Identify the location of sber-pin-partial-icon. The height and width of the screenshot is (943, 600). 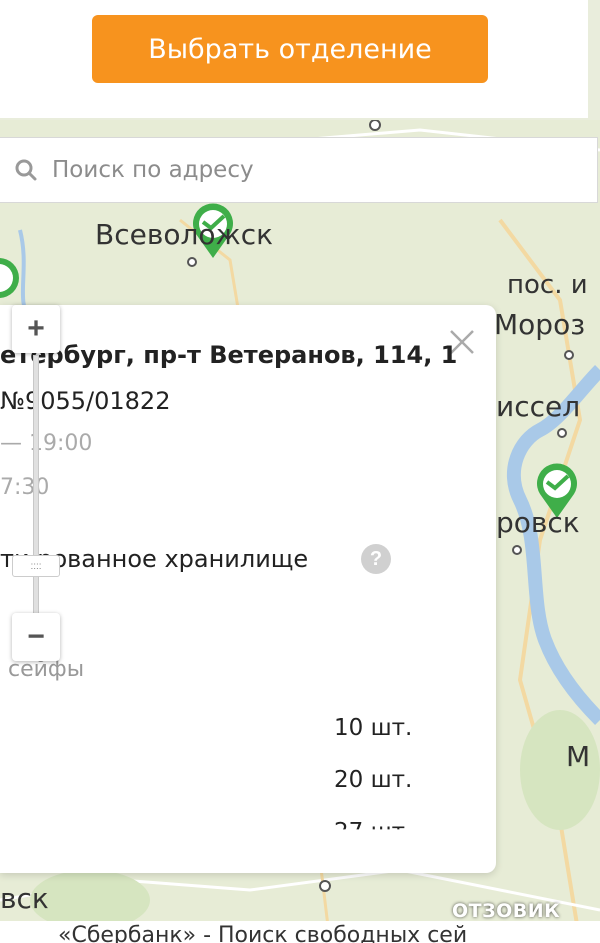
(11, 281).